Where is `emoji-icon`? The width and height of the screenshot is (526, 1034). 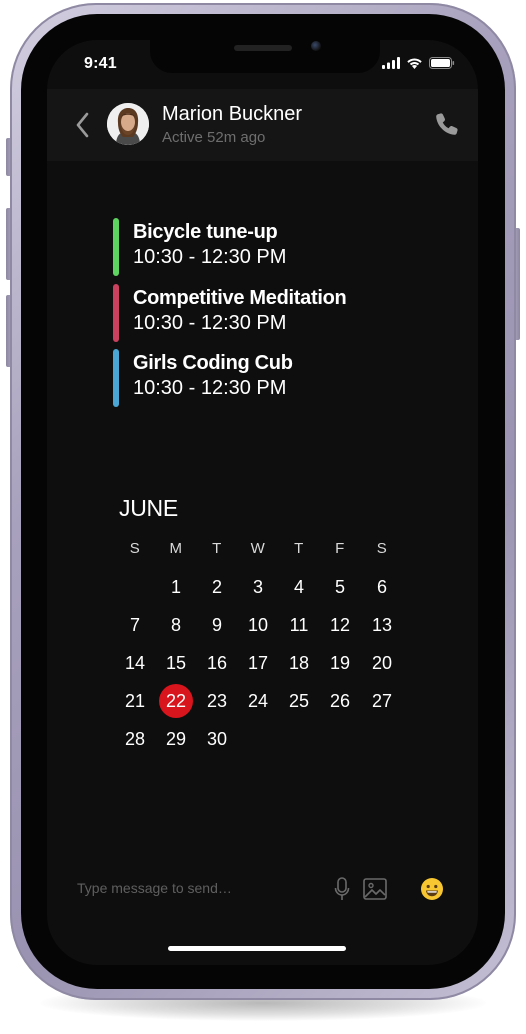
emoji-icon is located at coordinates (432, 889).